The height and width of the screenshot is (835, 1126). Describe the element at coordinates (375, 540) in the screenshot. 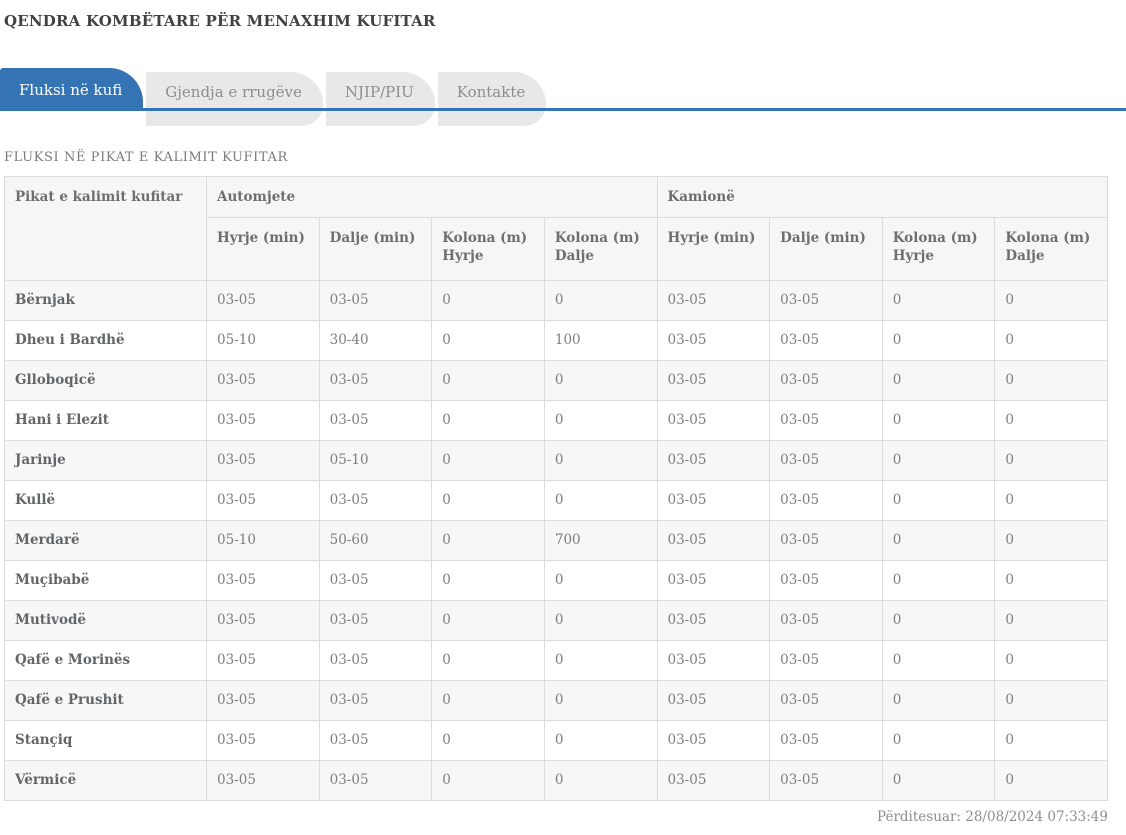

I see `cell-value: 50-60` at that location.